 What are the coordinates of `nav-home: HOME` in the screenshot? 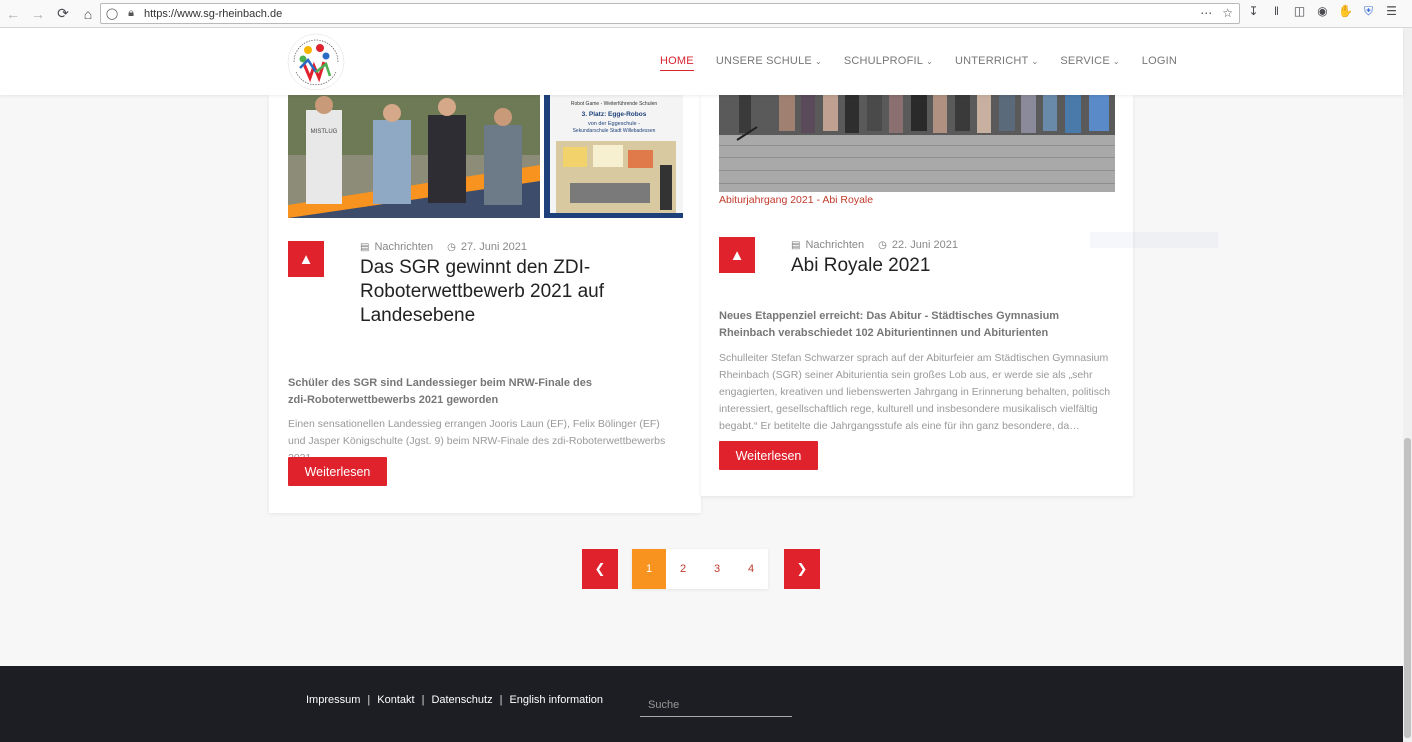 It's located at (677, 63).